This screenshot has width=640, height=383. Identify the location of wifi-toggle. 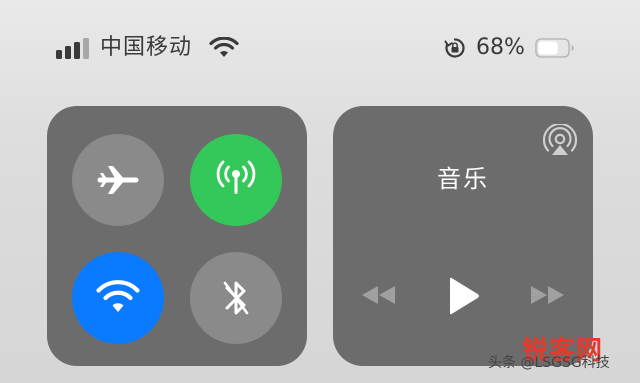
(118, 298).